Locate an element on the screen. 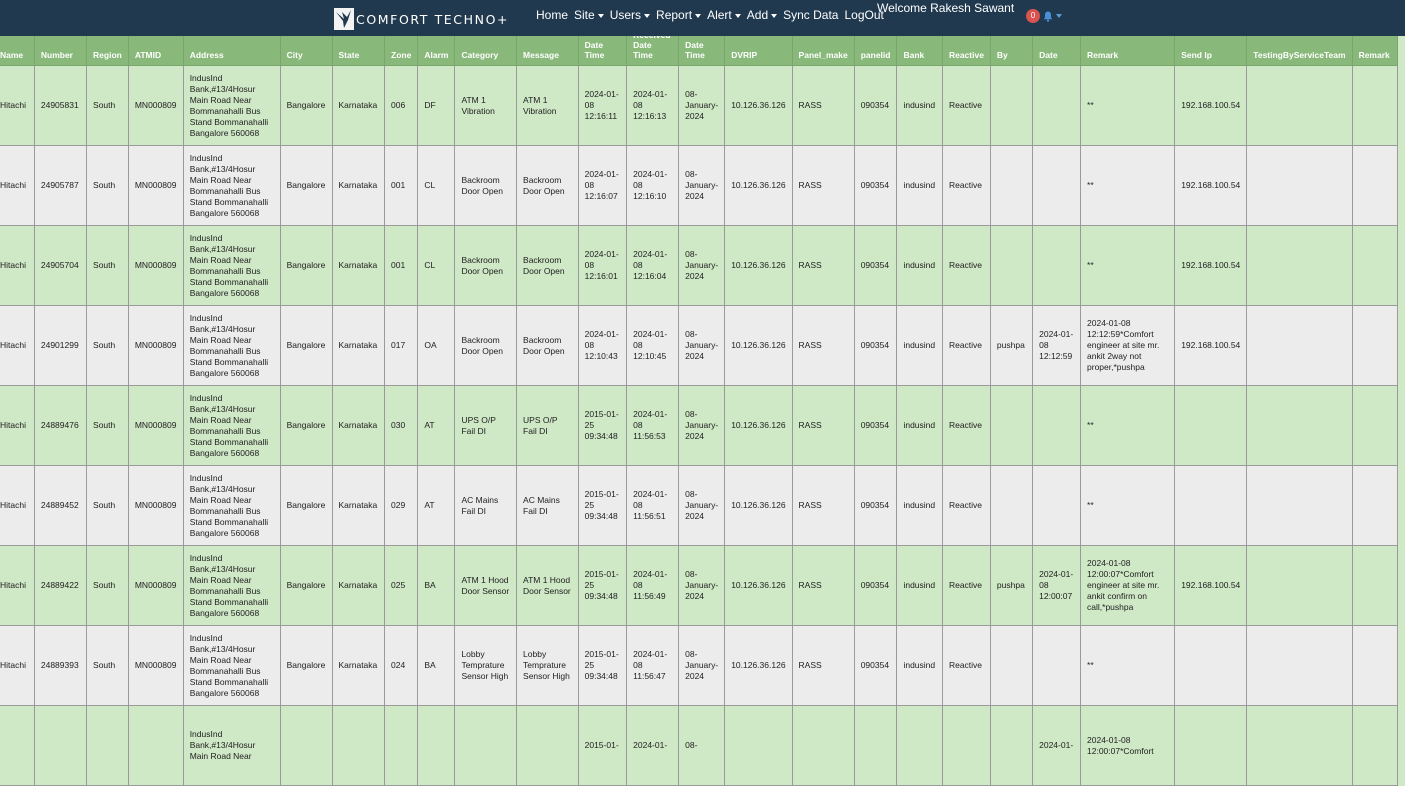 The image size is (1405, 786). nav-sync-data: Sync Data is located at coordinates (810, 15).